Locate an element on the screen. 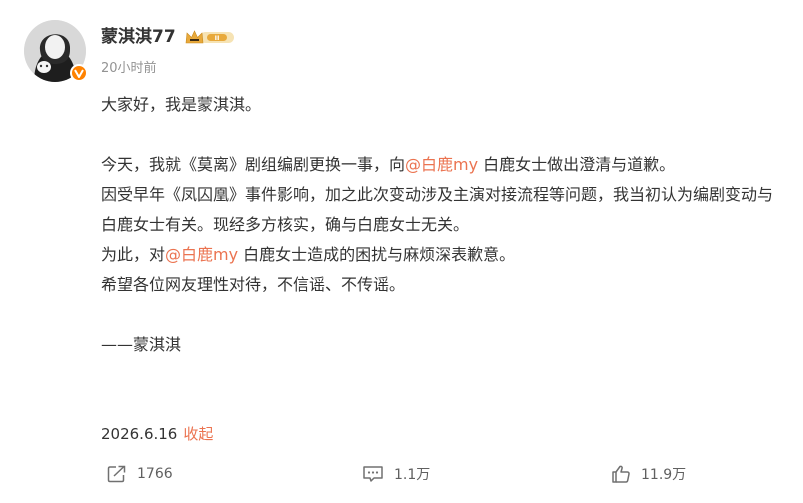  action-bar: 1766 1.1万 11.9万 is located at coordinates (401, 474).